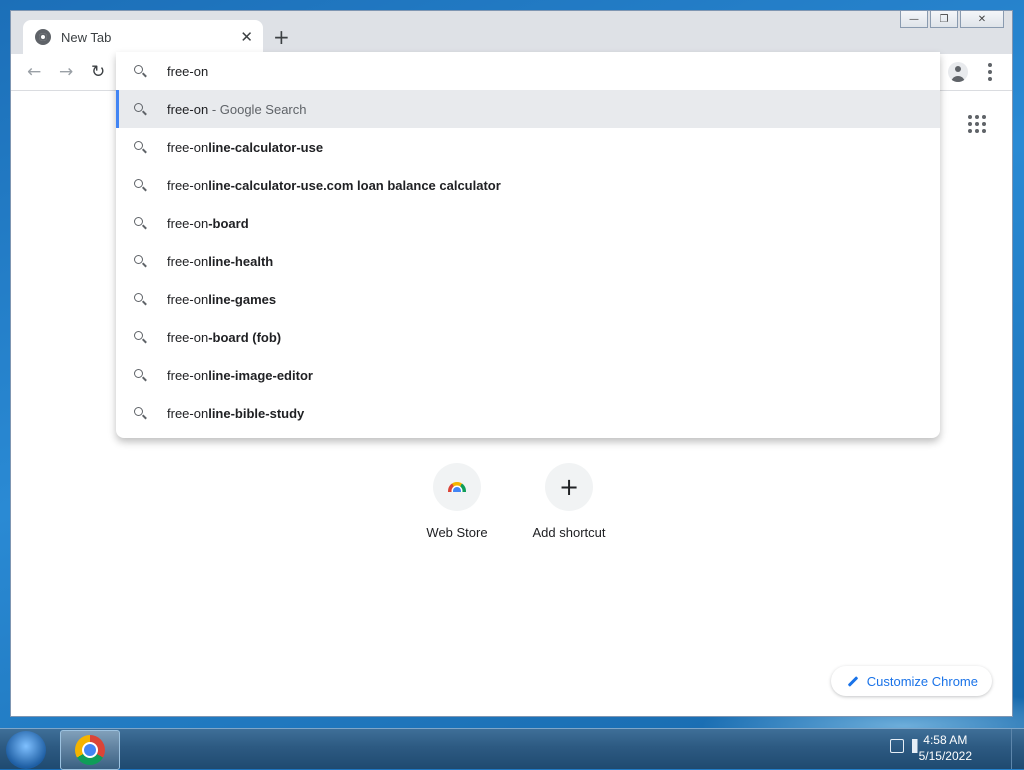  What do you see at coordinates (945, 756) in the screenshot?
I see `clock-date: 5/15/2022` at bounding box center [945, 756].